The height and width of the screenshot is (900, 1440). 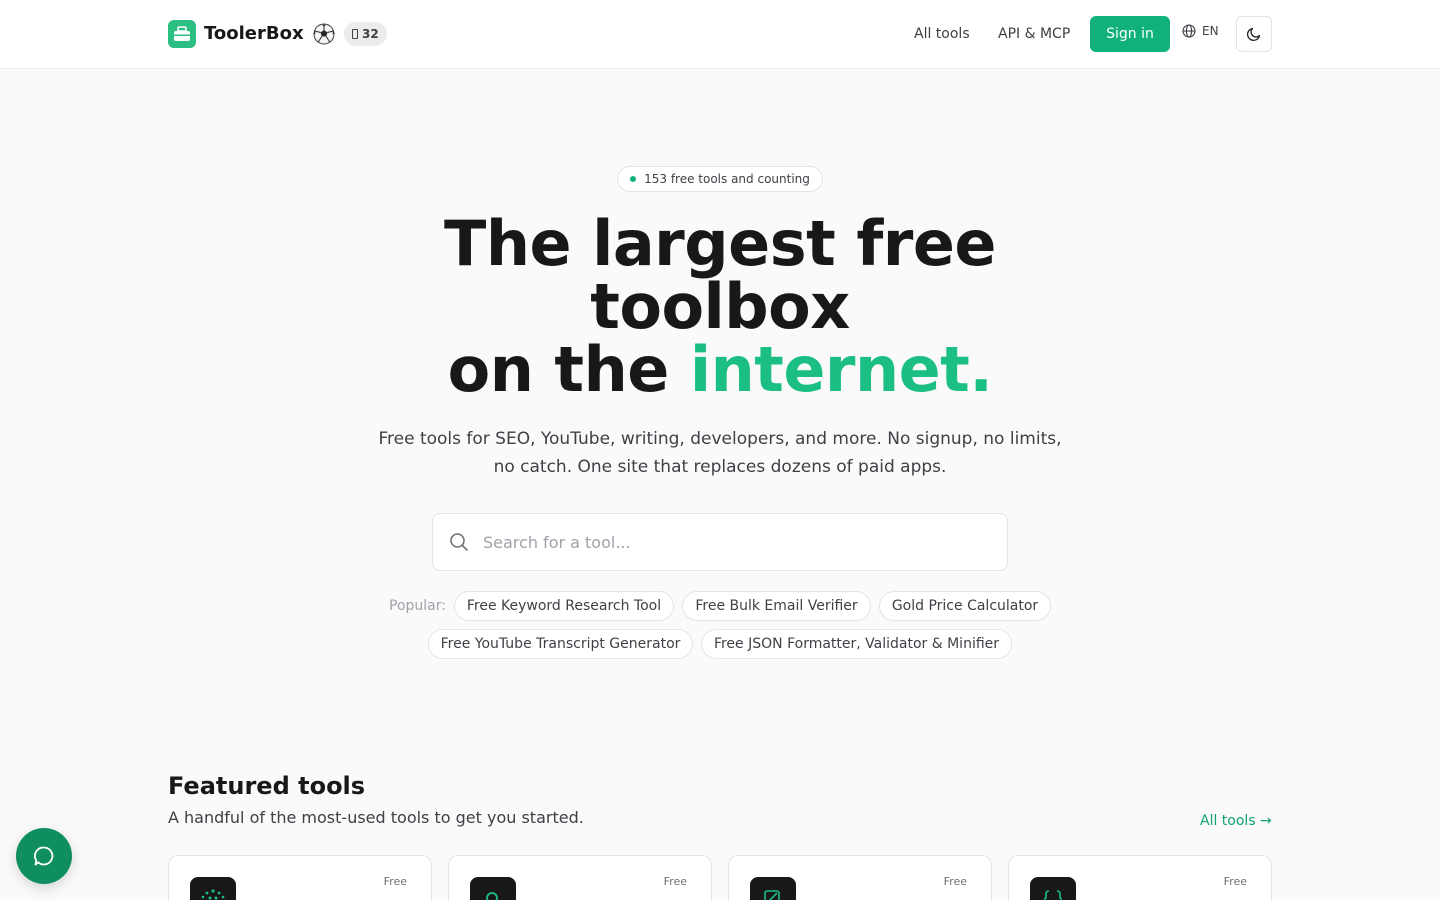 What do you see at coordinates (1034, 34) in the screenshot?
I see `nav-api-mcp: API & MCP` at bounding box center [1034, 34].